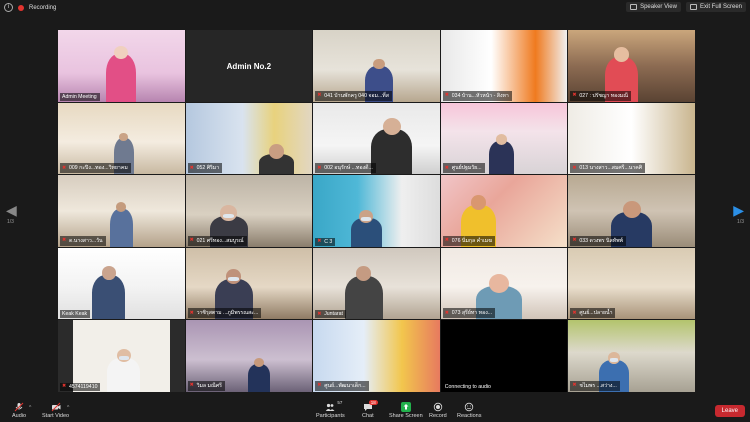 The image size is (750, 422). I want to click on participant-video-tile: ✖ ด.นางสาว...วัน, so click(121, 211).